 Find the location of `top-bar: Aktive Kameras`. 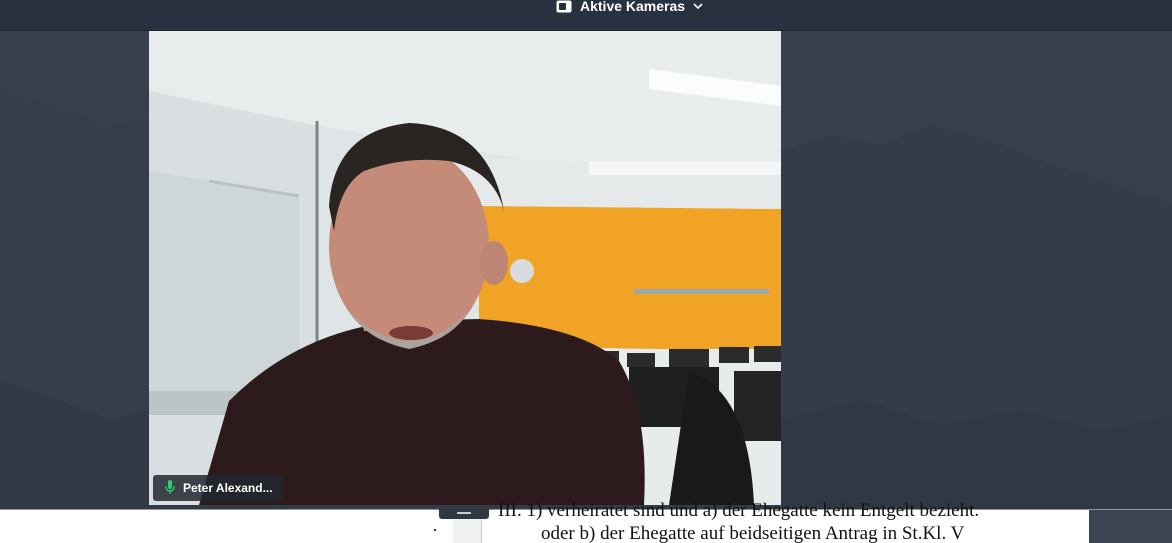

top-bar: Aktive Kameras is located at coordinates (586, 15).